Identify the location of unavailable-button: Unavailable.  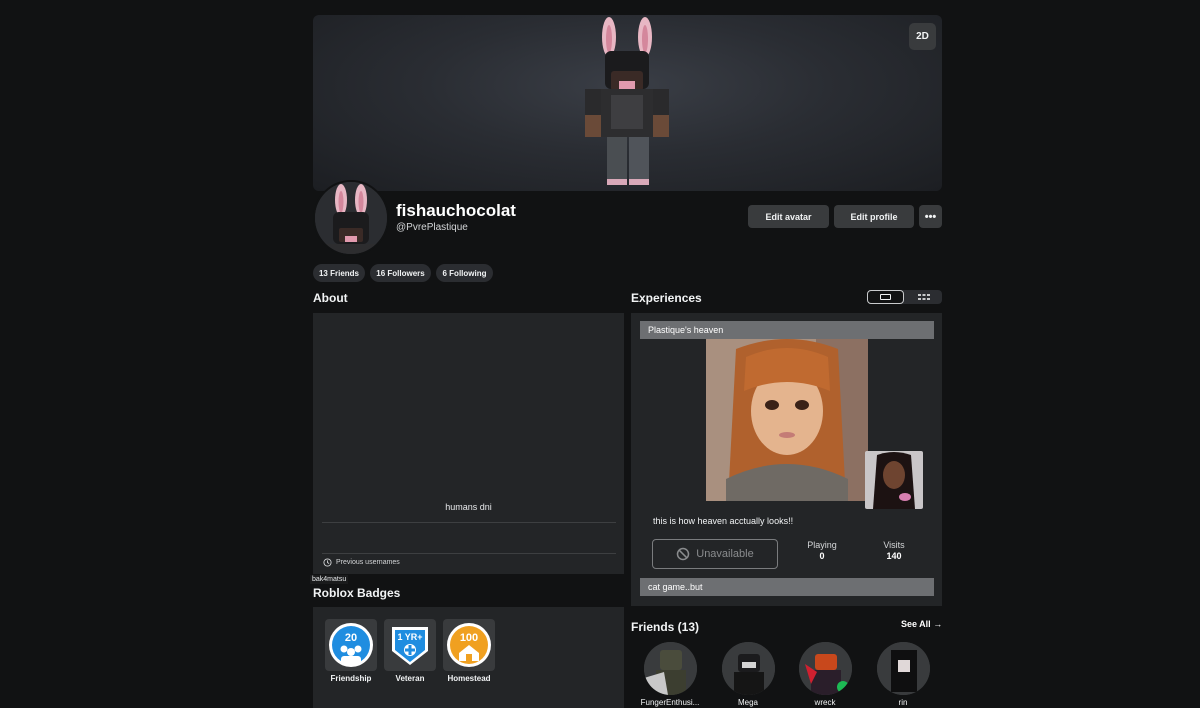
(715, 554).